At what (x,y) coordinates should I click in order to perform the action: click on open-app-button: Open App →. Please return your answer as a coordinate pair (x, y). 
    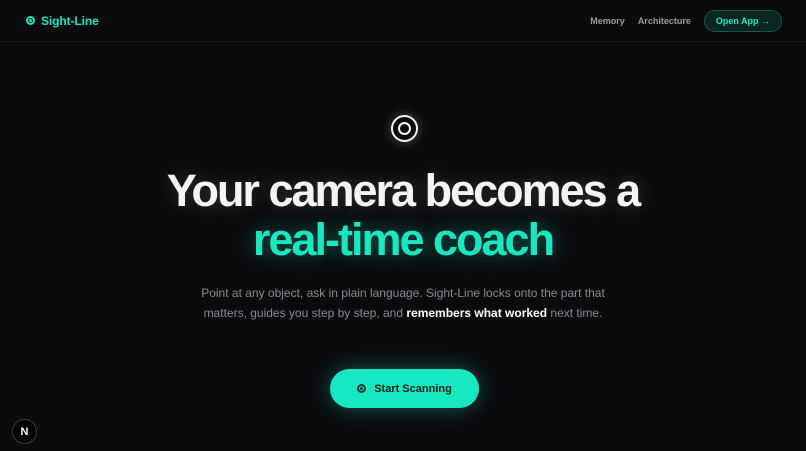
    Looking at the image, I should click on (742, 20).